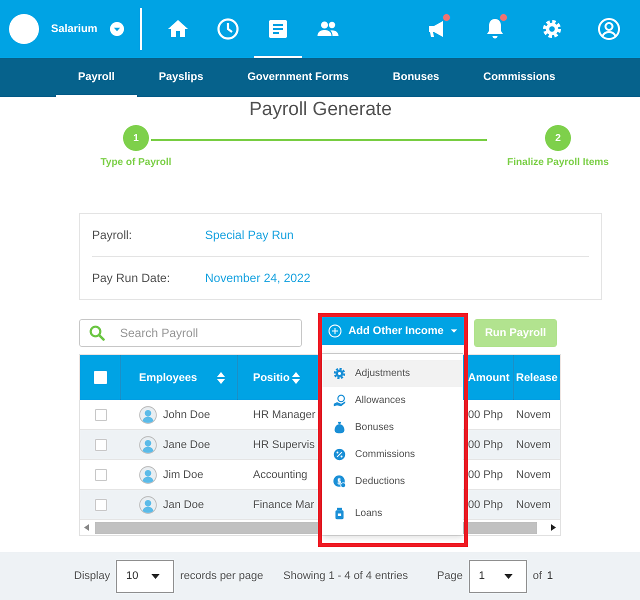 The image size is (640, 600). Describe the element at coordinates (280, 474) in the screenshot. I see `table-cell: Accounting` at that location.